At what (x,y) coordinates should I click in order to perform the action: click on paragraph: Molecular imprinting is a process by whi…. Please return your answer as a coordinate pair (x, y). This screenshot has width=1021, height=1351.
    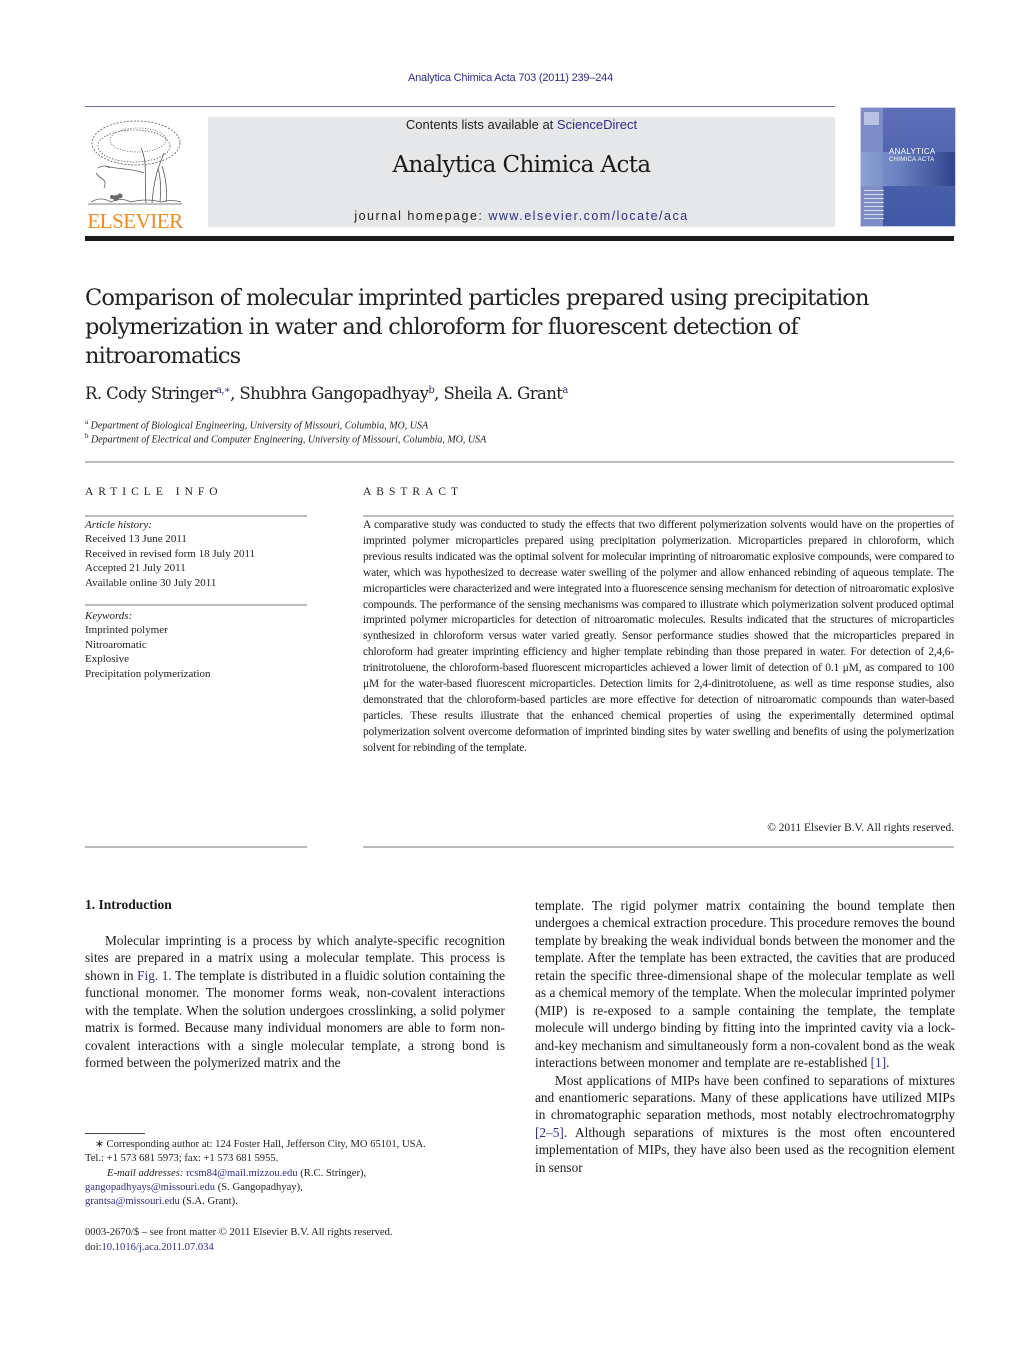
    Looking at the image, I should click on (295, 1002).